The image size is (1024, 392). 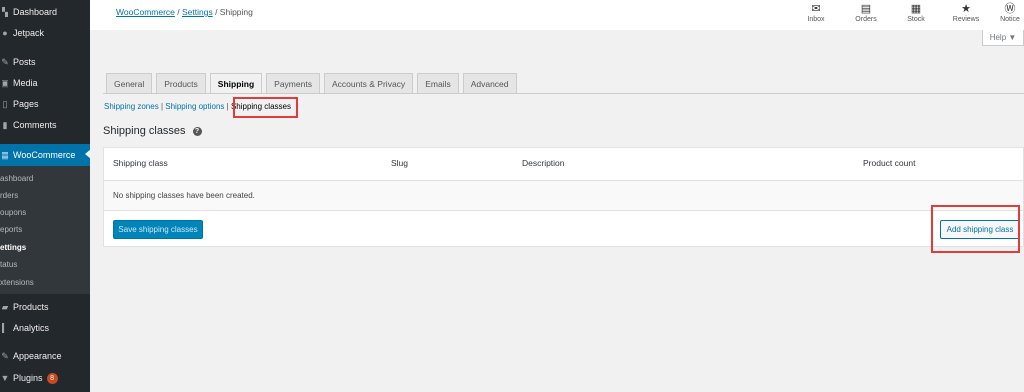 What do you see at coordinates (866, 9) in the screenshot?
I see `orders-icon: ▤` at bounding box center [866, 9].